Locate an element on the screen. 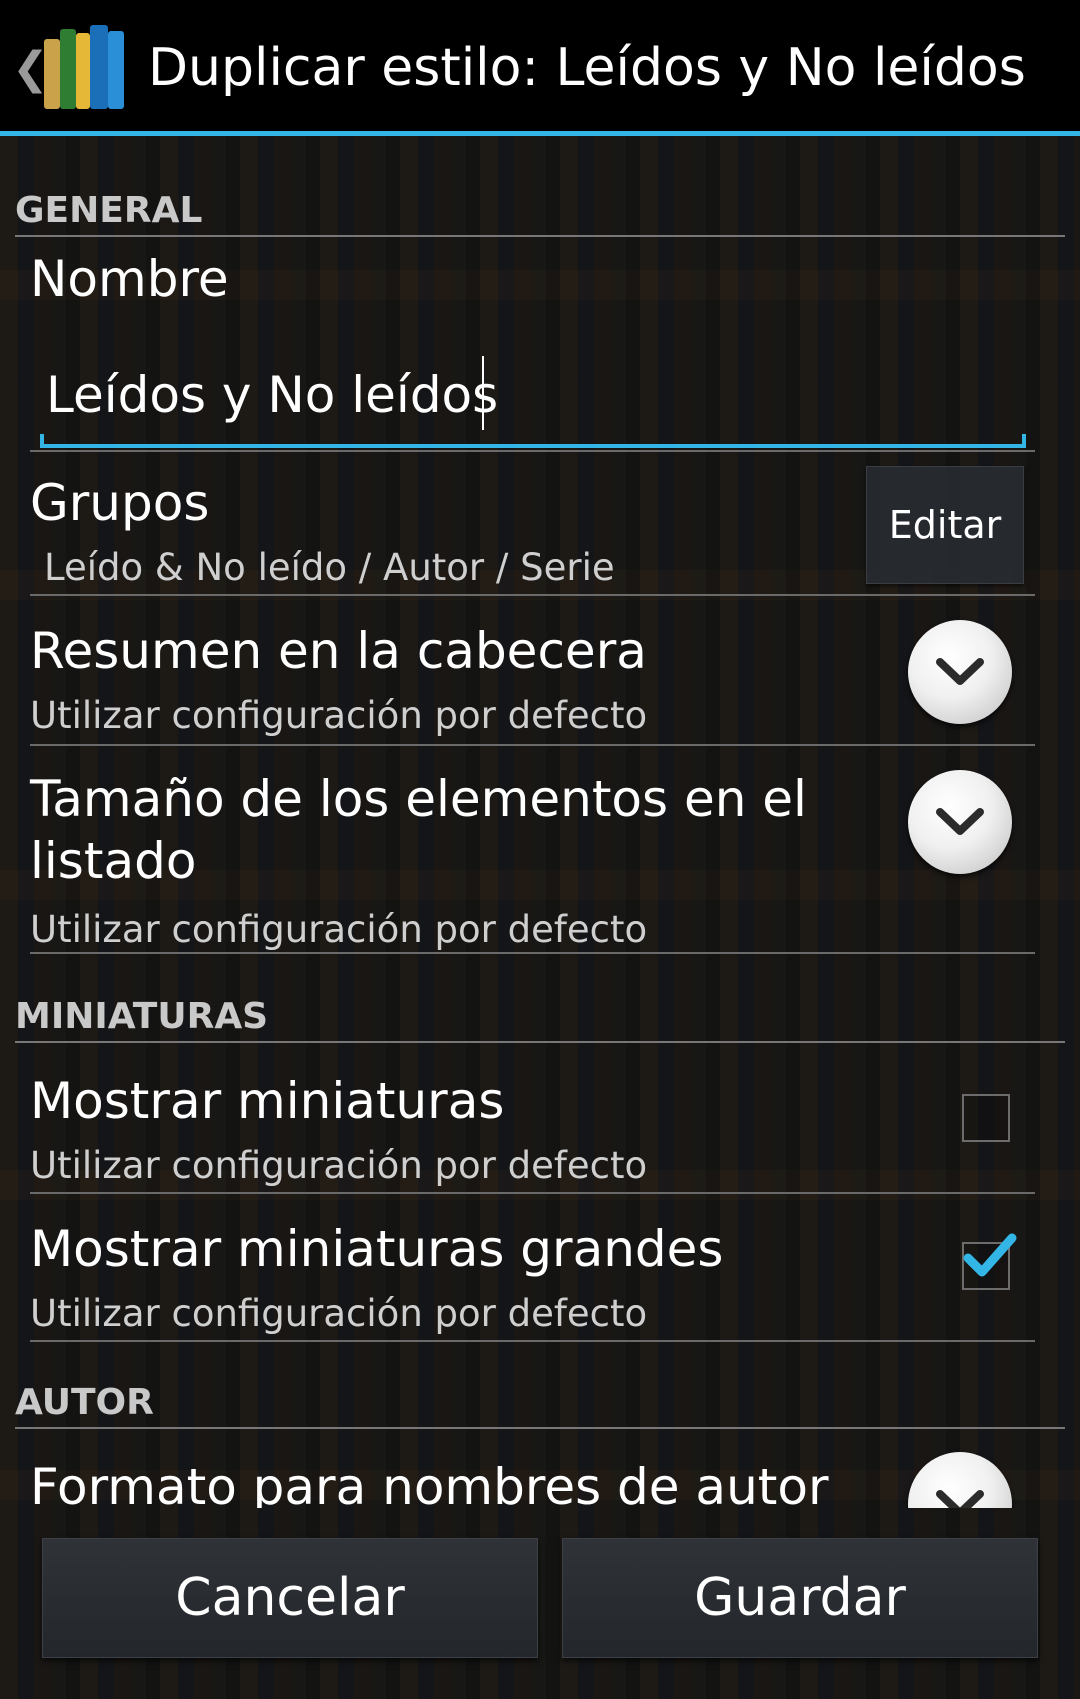 The width and height of the screenshot is (1080, 1699). cancel-button: Cancelar is located at coordinates (290, 1598).